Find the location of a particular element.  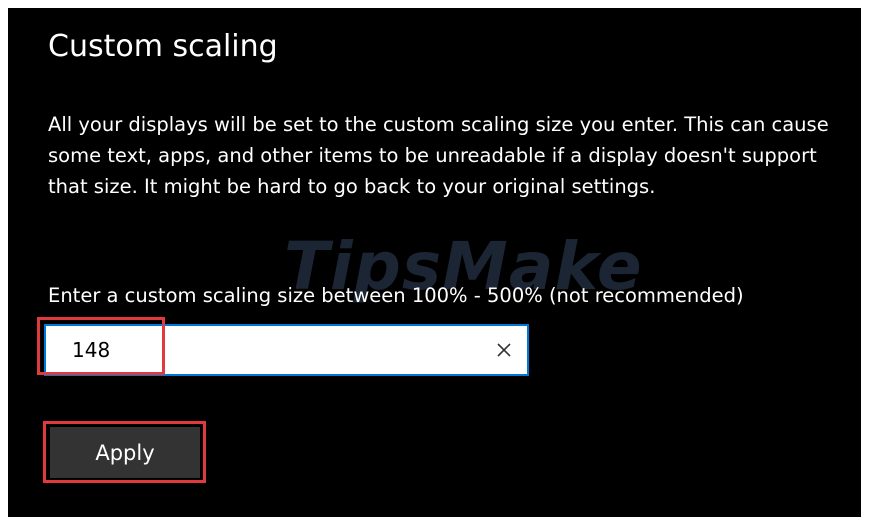

apply-highlight-box is located at coordinates (124, 452).